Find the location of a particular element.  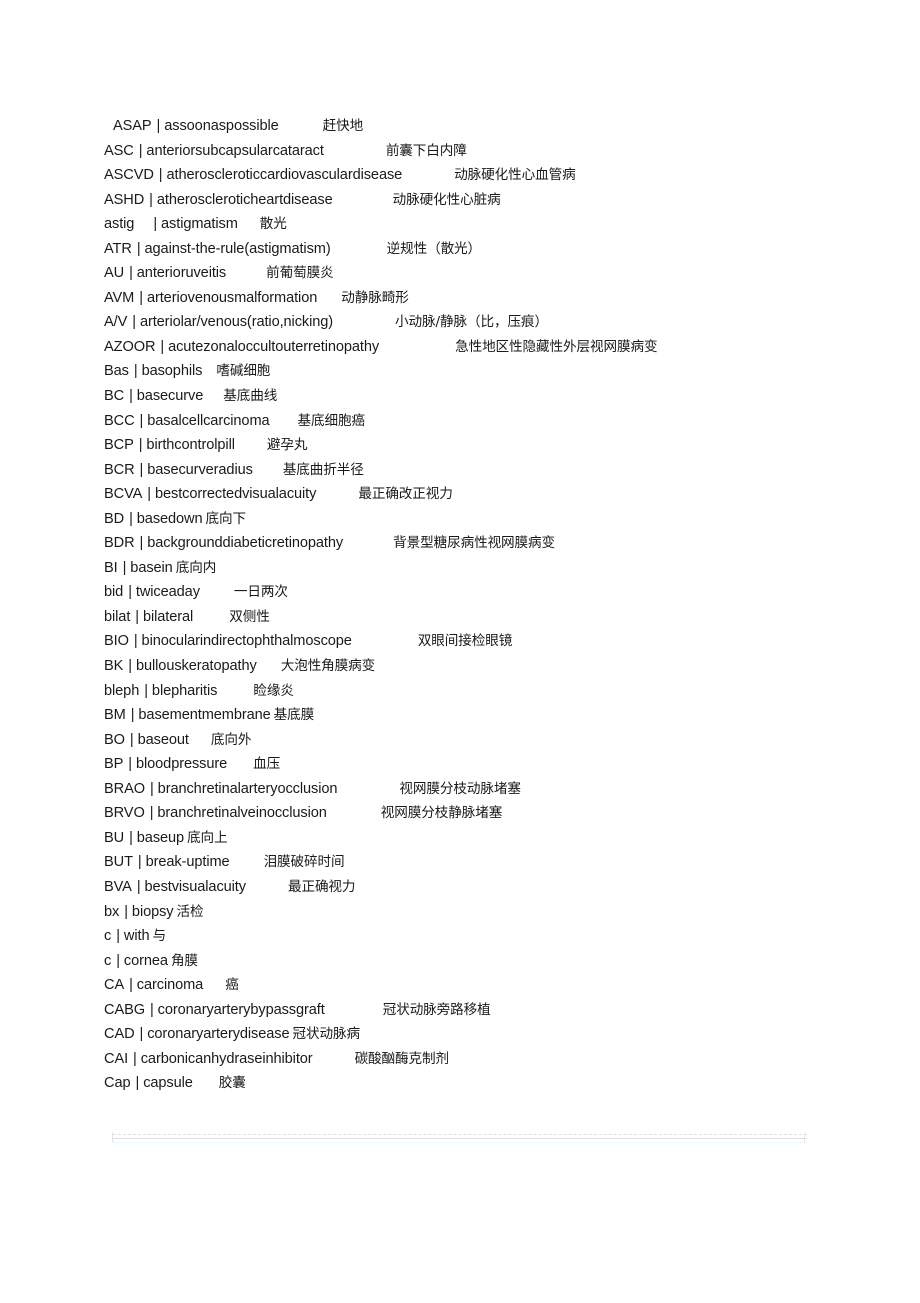

entry-chinese-gloss: 底向内 is located at coordinates (196, 567).